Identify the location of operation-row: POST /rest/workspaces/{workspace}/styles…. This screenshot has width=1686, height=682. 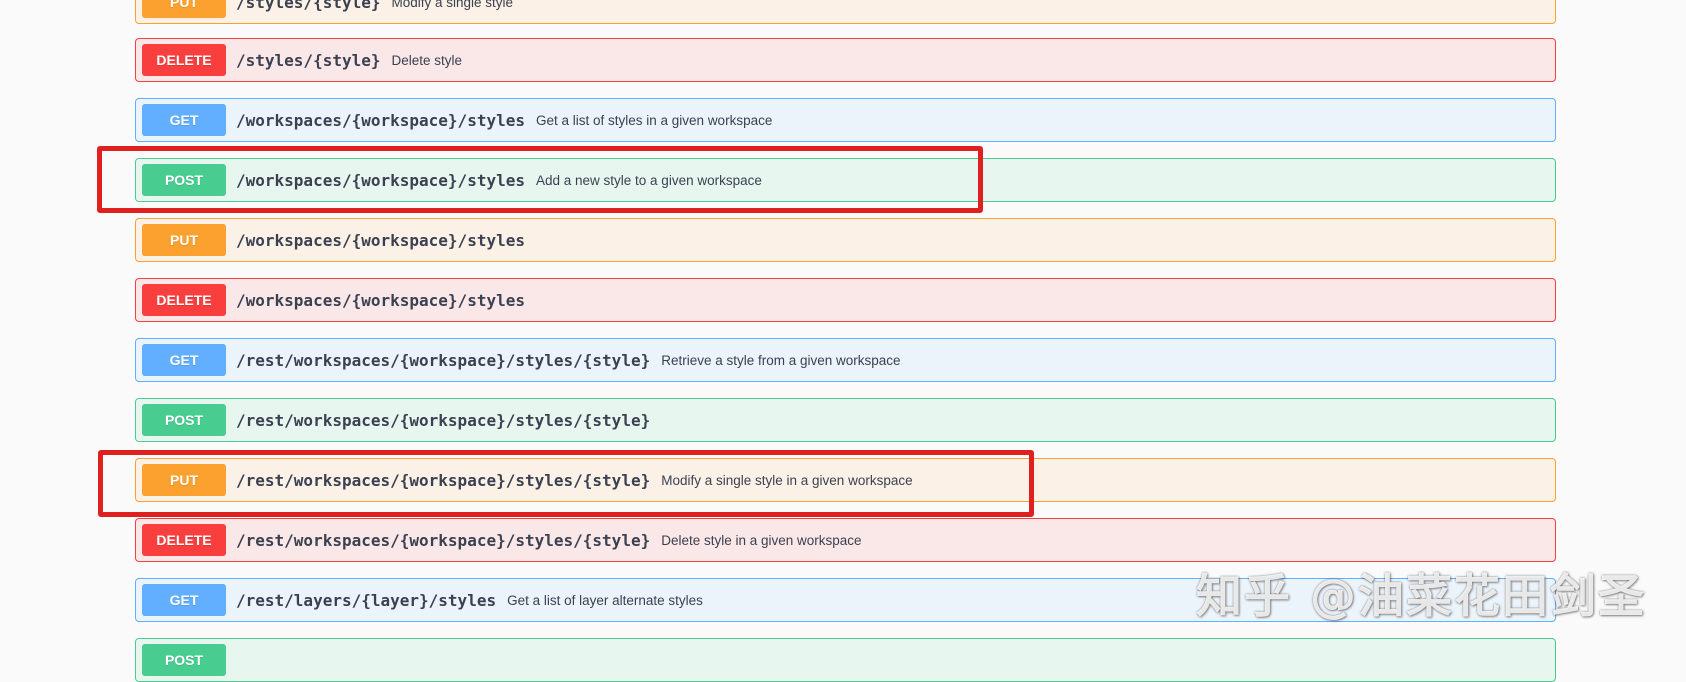
(845, 420).